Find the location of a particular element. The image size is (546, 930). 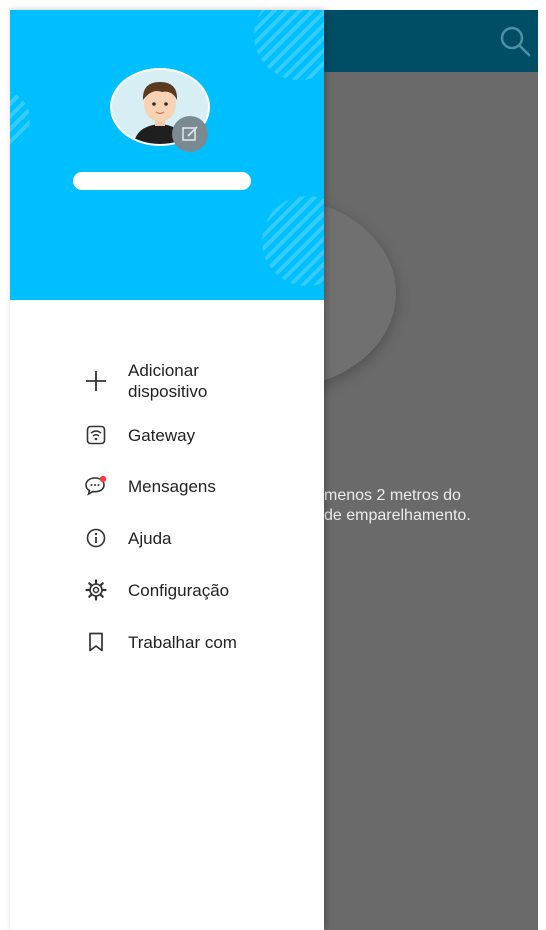

message-icon is located at coordinates (96, 486).